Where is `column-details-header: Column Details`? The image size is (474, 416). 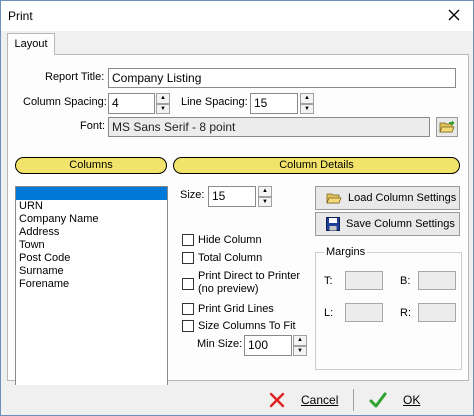
column-details-header: Column Details is located at coordinates (316, 165).